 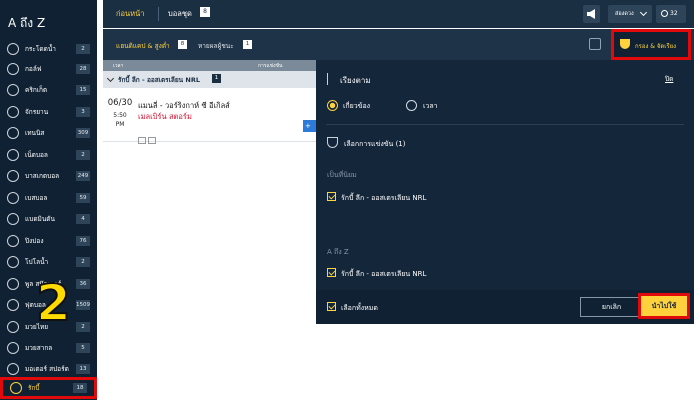 I want to click on sidebar-item-count: 15, so click(x=83, y=90).